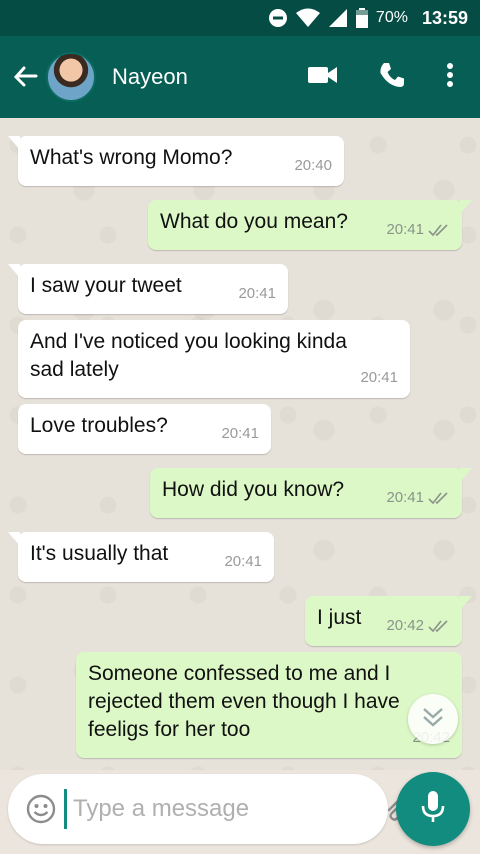 The height and width of the screenshot is (854, 480). I want to click on back-arrow-icon, so click(26, 77).